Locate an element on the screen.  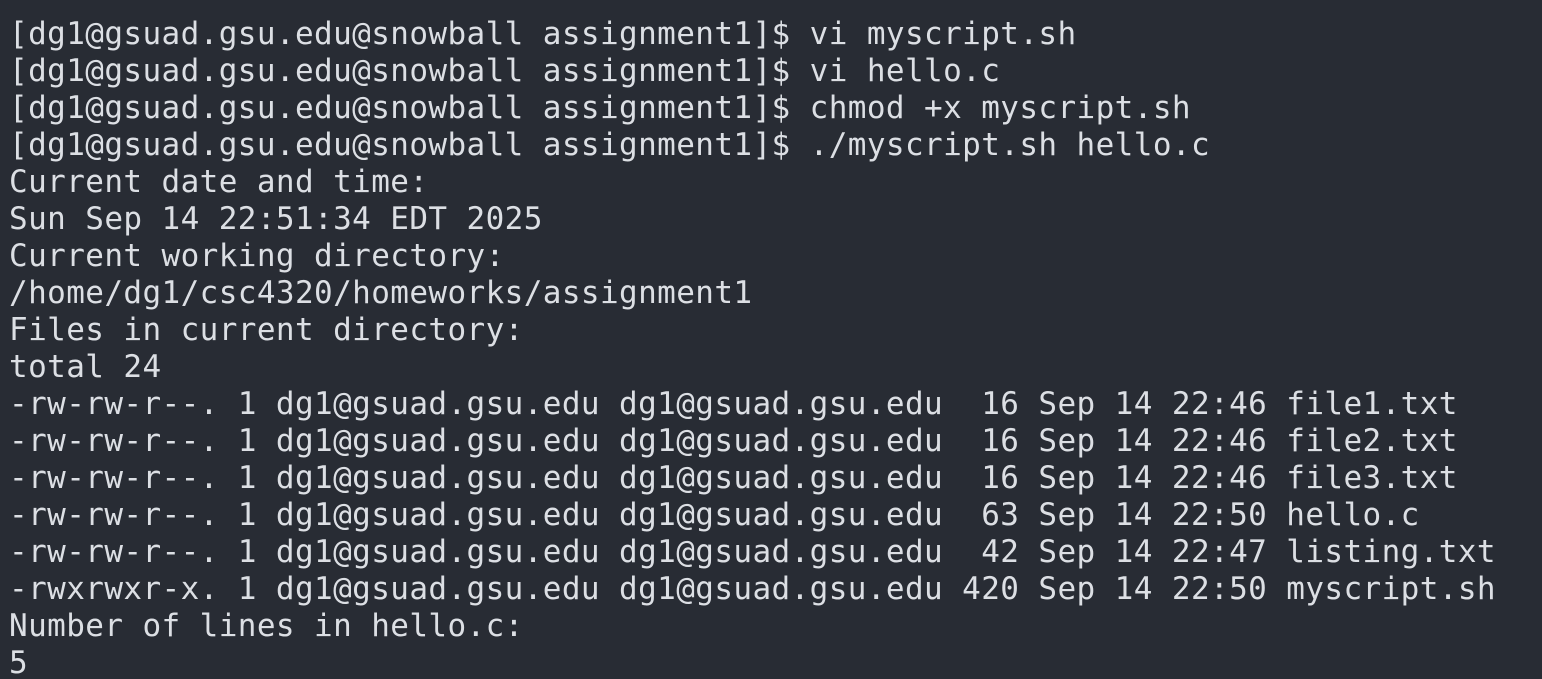
terminal-line-output: total 24 is located at coordinates (85, 367).